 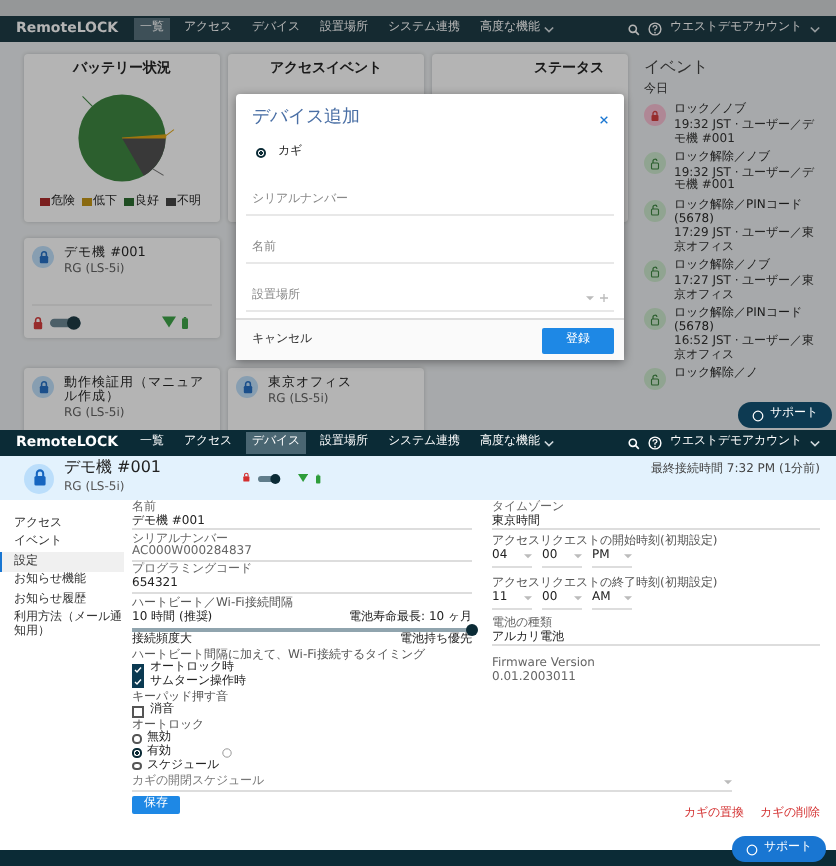 What do you see at coordinates (302, 629) in the screenshot?
I see `slider-fill` at bounding box center [302, 629].